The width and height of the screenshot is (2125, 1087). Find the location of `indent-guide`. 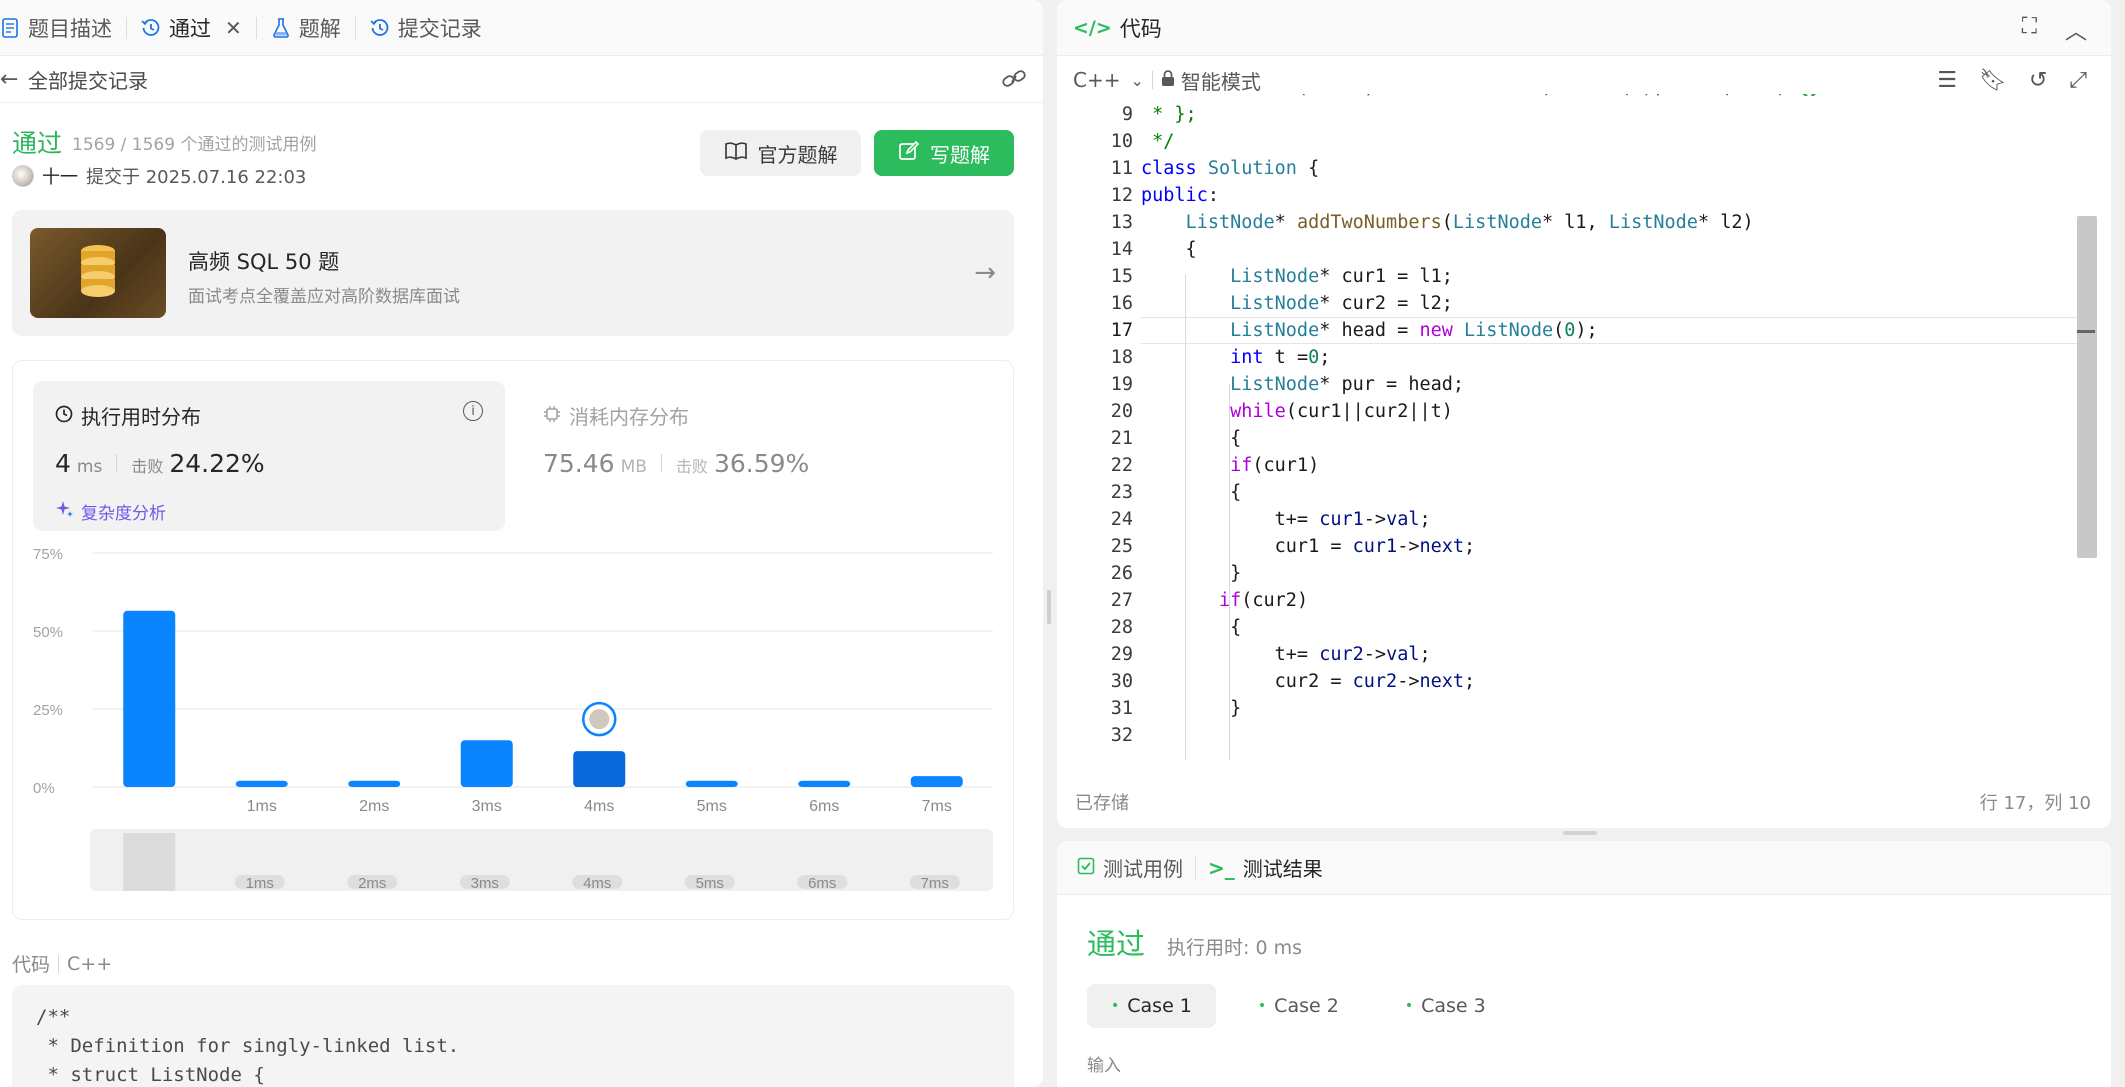

indent-guide is located at coordinates (1185, 517).